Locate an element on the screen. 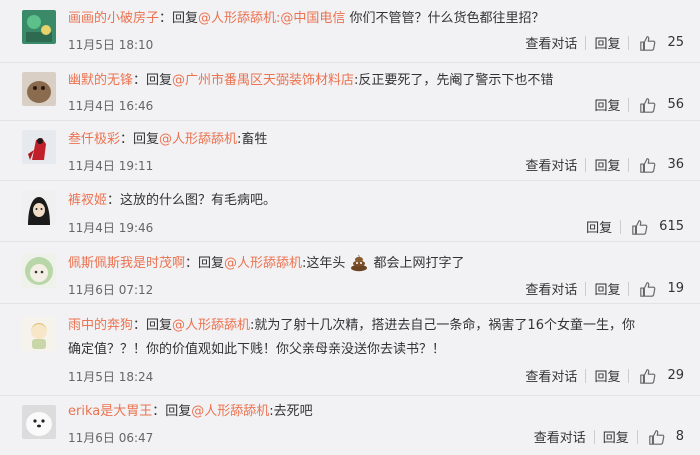 This screenshot has width=700, height=455. comment-text: 你们不管管？什么货色都往里招？ is located at coordinates (445, 18).